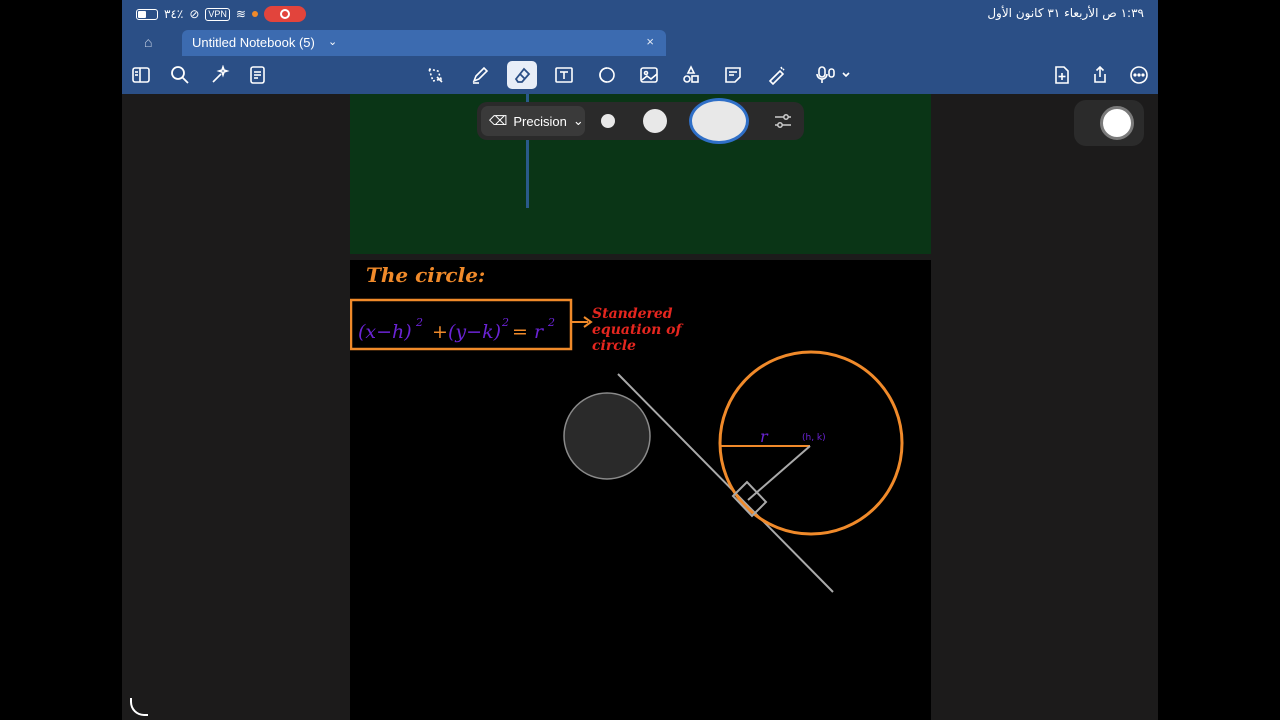 This screenshot has height=720, width=1280. Describe the element at coordinates (608, 121) in the screenshot. I see `eraser-size-small` at that location.